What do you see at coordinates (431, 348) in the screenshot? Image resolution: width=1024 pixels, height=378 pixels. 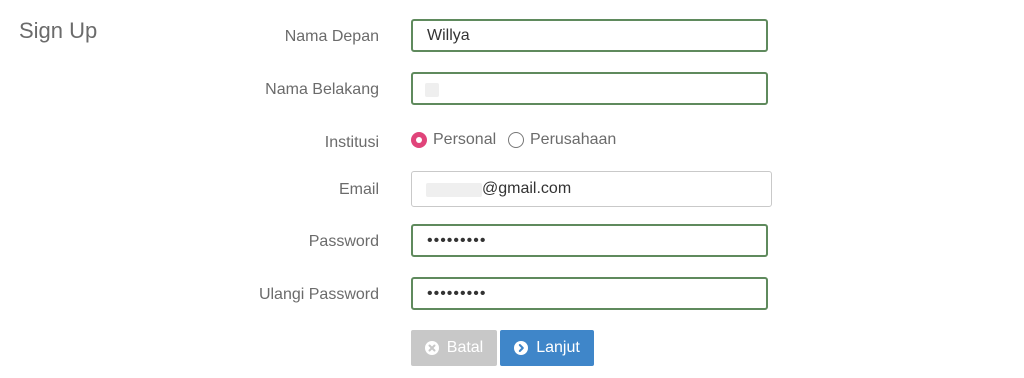 I see `close-circle-icon` at bounding box center [431, 348].